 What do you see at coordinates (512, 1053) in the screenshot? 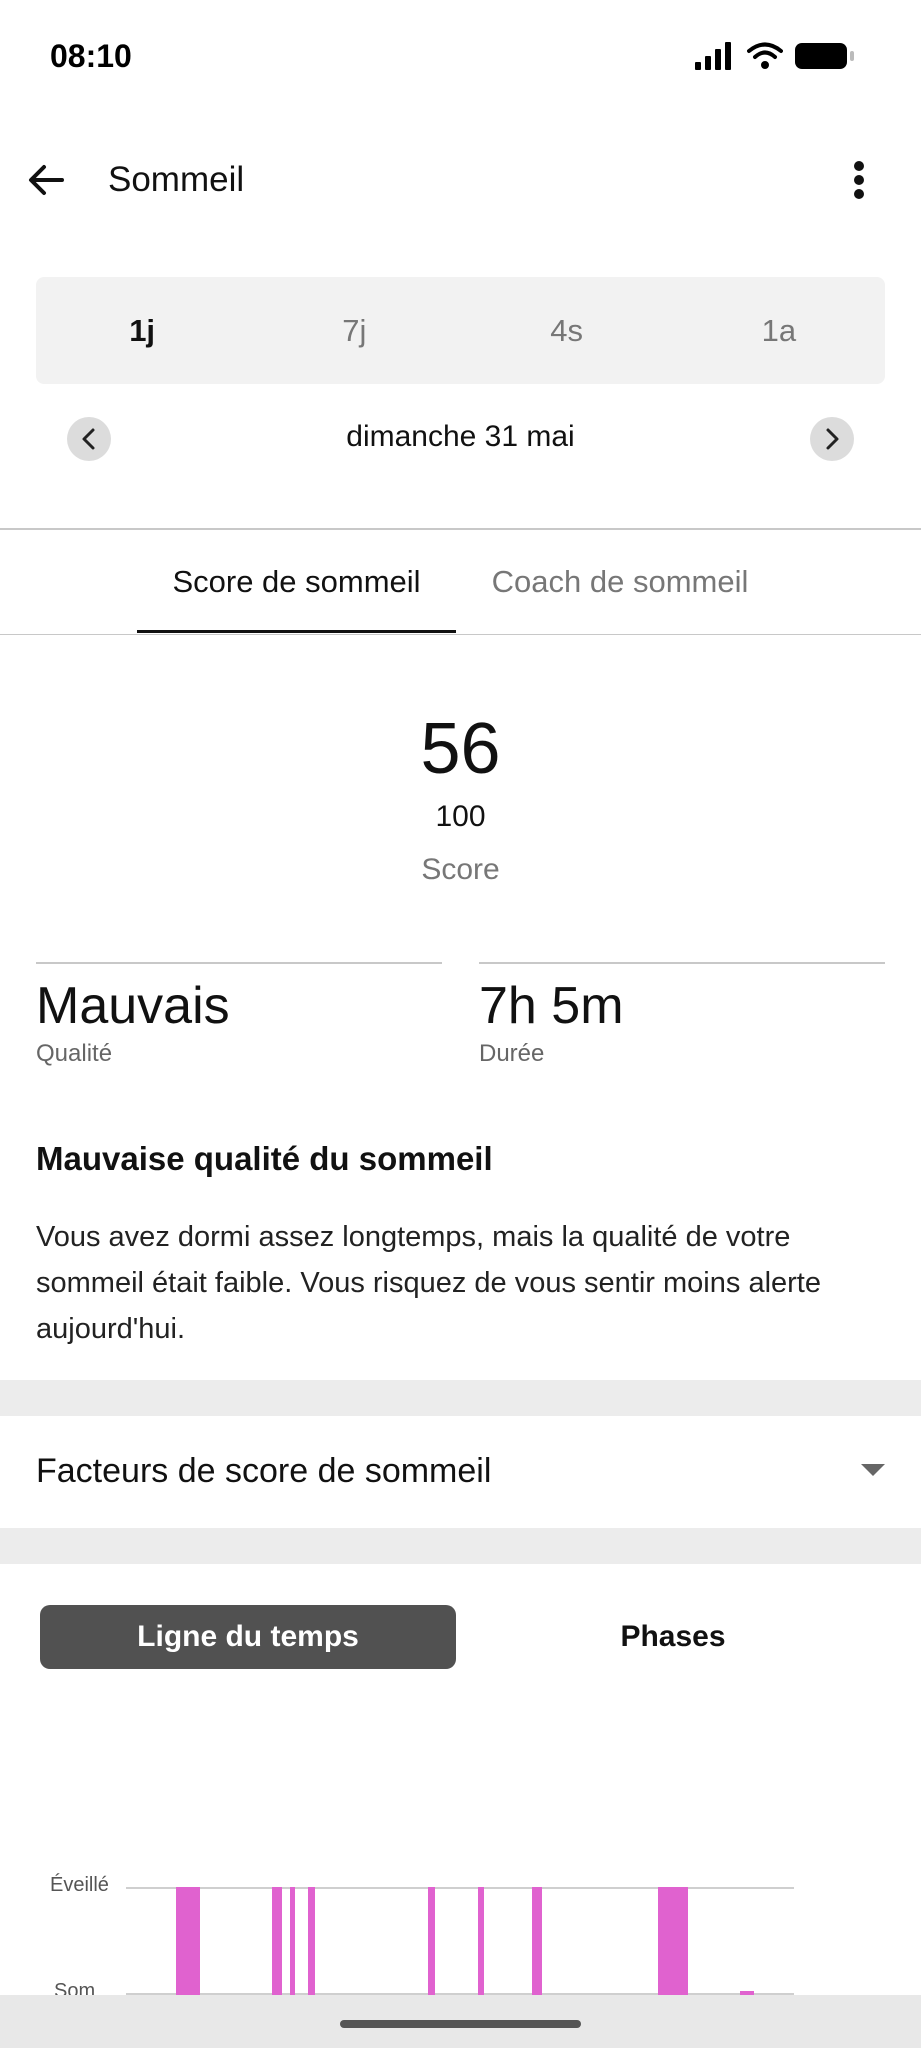
I see `duration-label: Durée` at bounding box center [512, 1053].